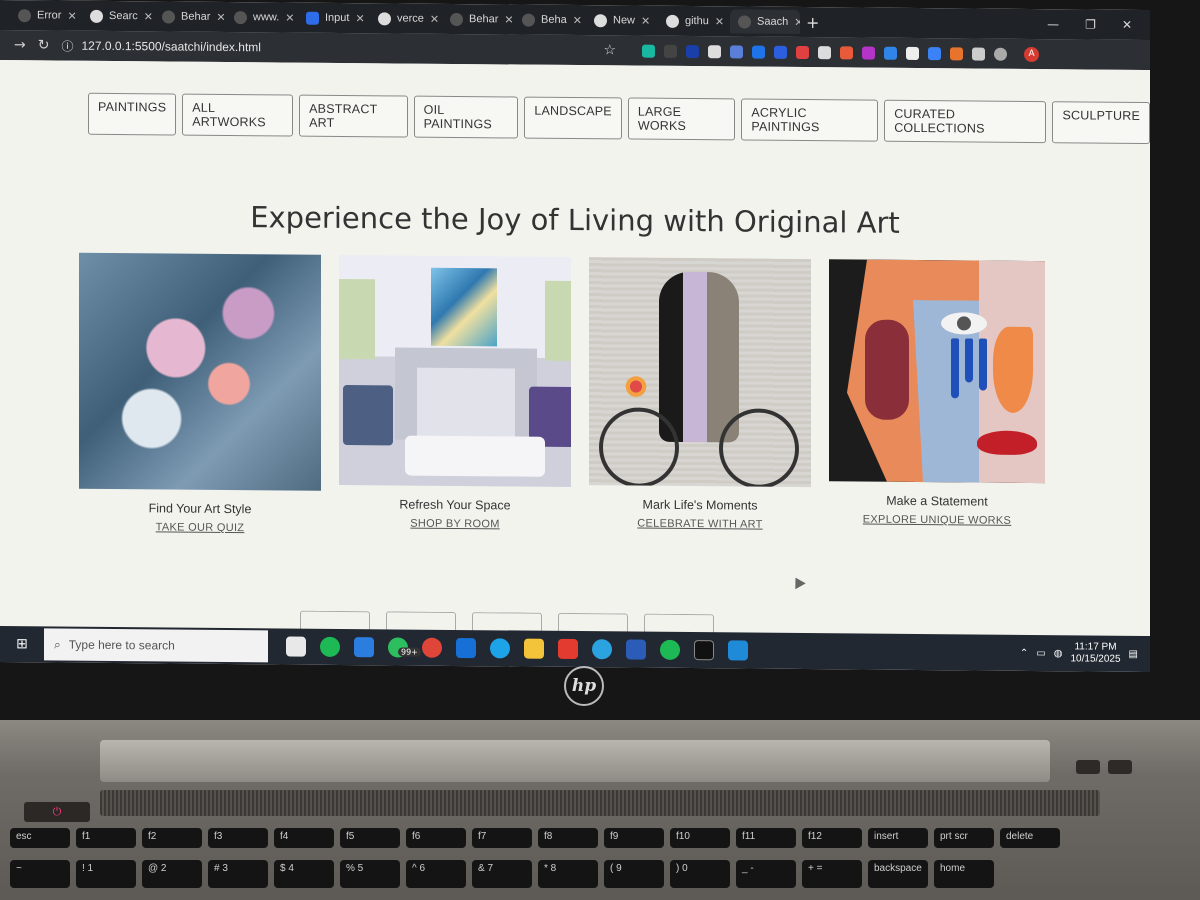 This screenshot has width=1200, height=900. What do you see at coordinates (704, 650) in the screenshot?
I see `terminal-icon` at bounding box center [704, 650].